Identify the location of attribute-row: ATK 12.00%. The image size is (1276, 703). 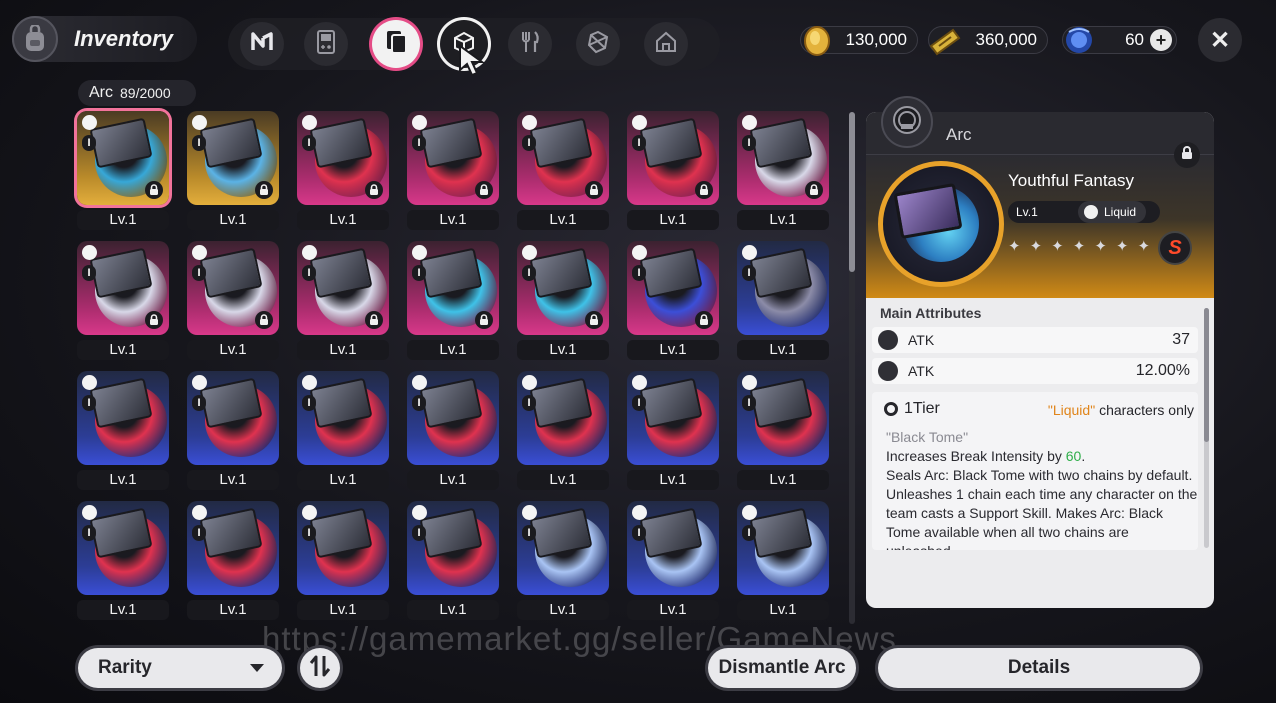
(1035, 371).